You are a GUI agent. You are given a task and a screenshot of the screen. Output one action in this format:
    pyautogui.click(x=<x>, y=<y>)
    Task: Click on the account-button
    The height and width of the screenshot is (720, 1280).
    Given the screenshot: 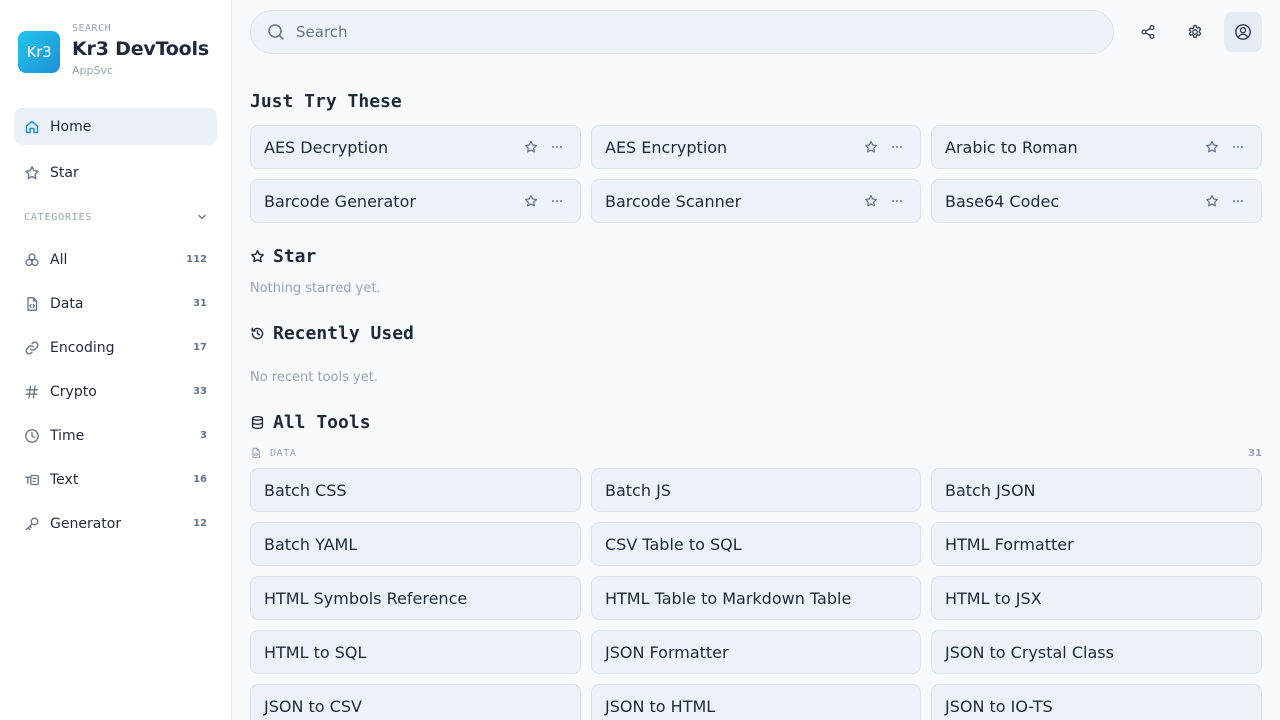 What is the action you would take?
    pyautogui.click(x=1243, y=32)
    